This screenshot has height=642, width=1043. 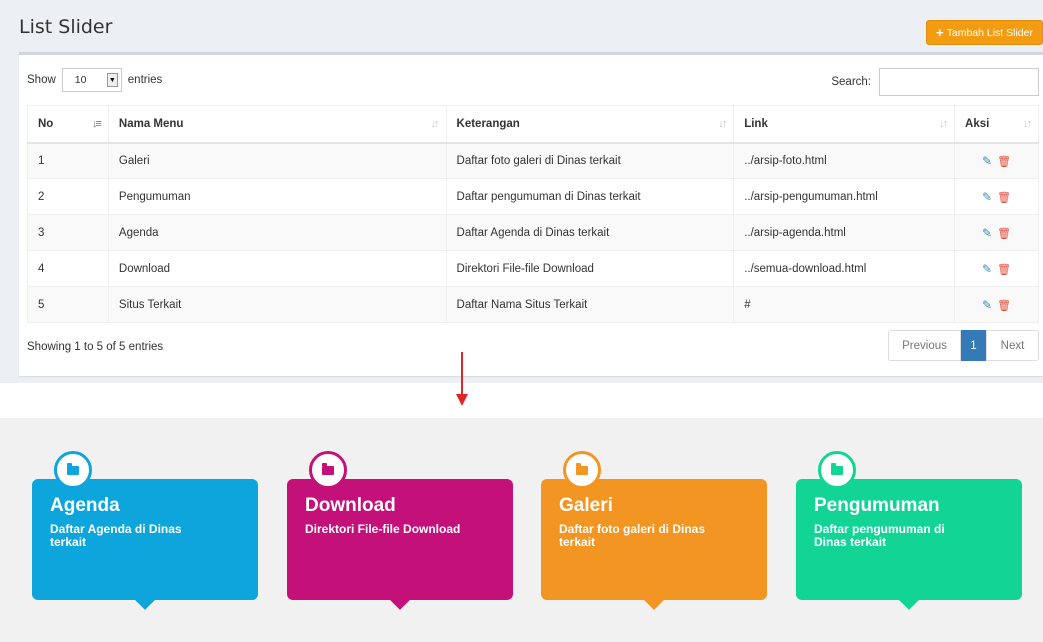 I want to click on cell-no: 5, so click(x=68, y=304).